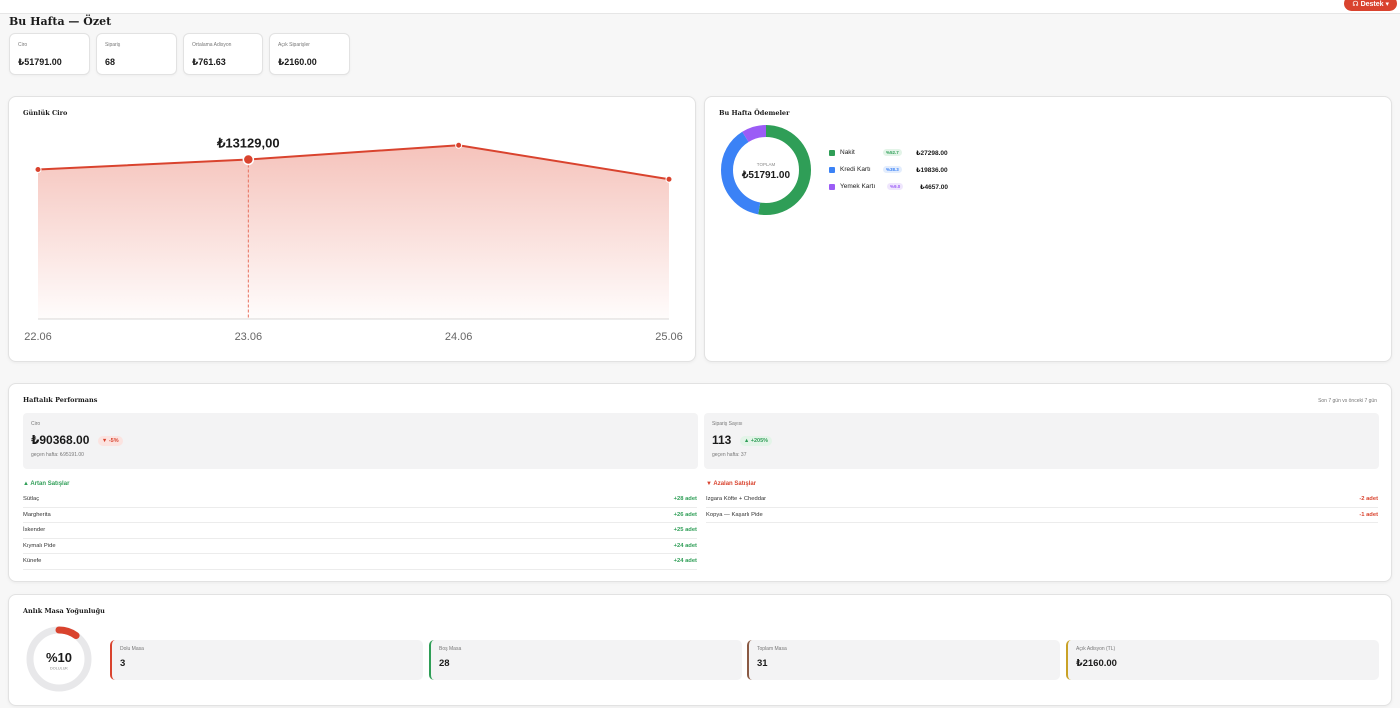 The image size is (1400, 708). What do you see at coordinates (360, 500) in the screenshot?
I see `list-item: Sütlaç +28 adet` at bounding box center [360, 500].